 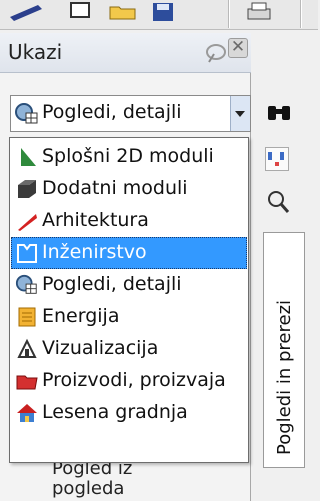 I want to click on vertical-tab-label: Pogledi in prerezi, so click(x=284, y=377).